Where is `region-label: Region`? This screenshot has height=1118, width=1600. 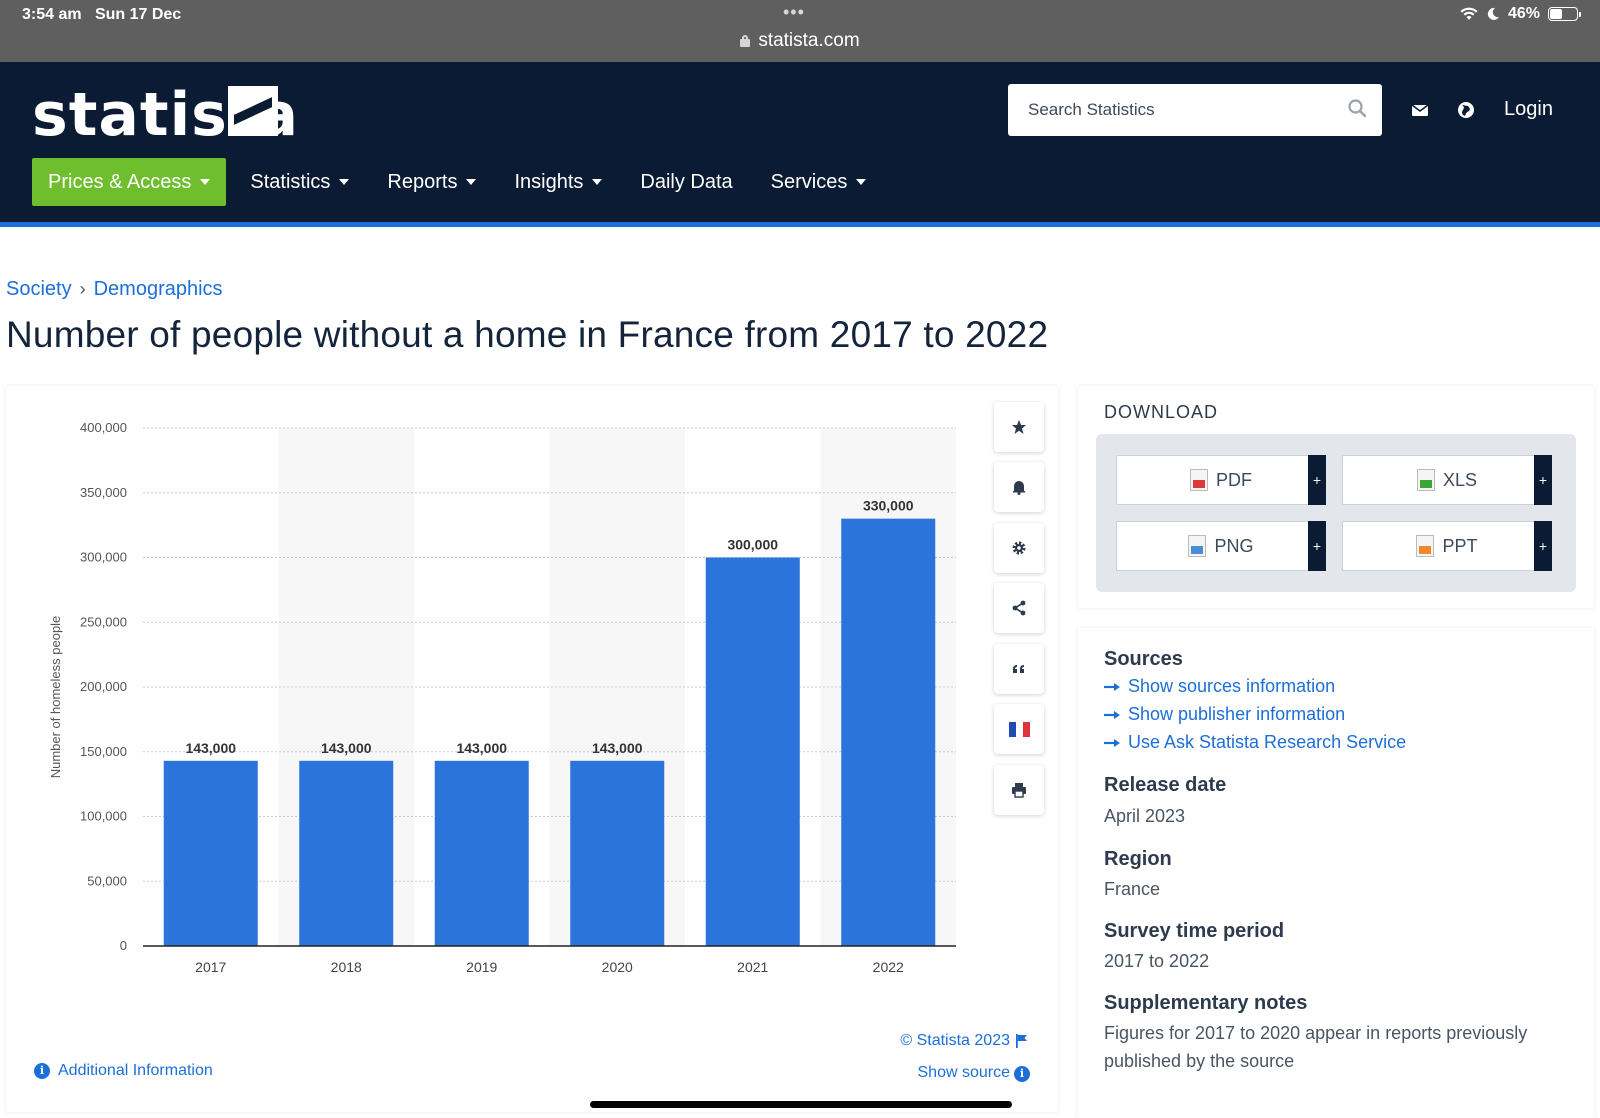 region-label: Region is located at coordinates (1138, 859).